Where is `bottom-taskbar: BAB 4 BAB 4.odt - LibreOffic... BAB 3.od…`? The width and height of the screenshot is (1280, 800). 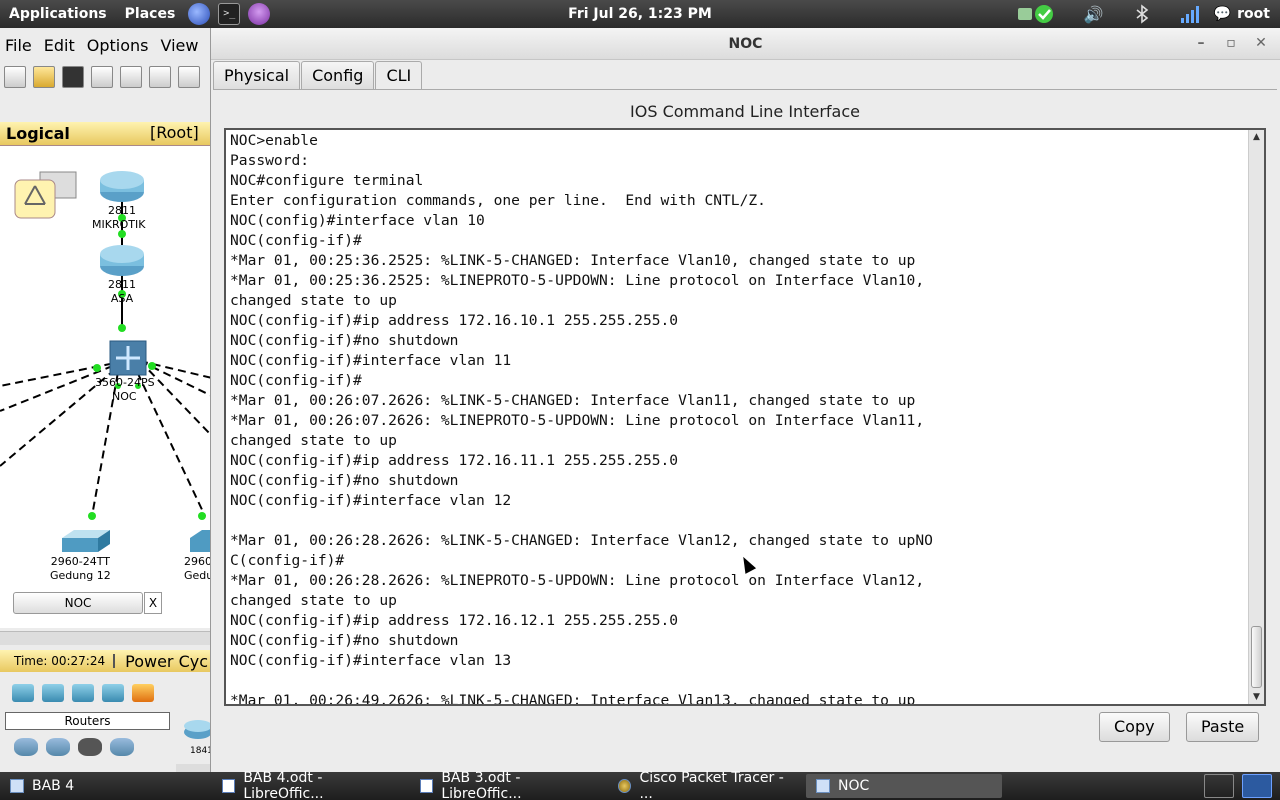
bottom-taskbar: BAB 4 BAB 4.odt - LibreOffic... BAB 3.od… is located at coordinates (640, 785).